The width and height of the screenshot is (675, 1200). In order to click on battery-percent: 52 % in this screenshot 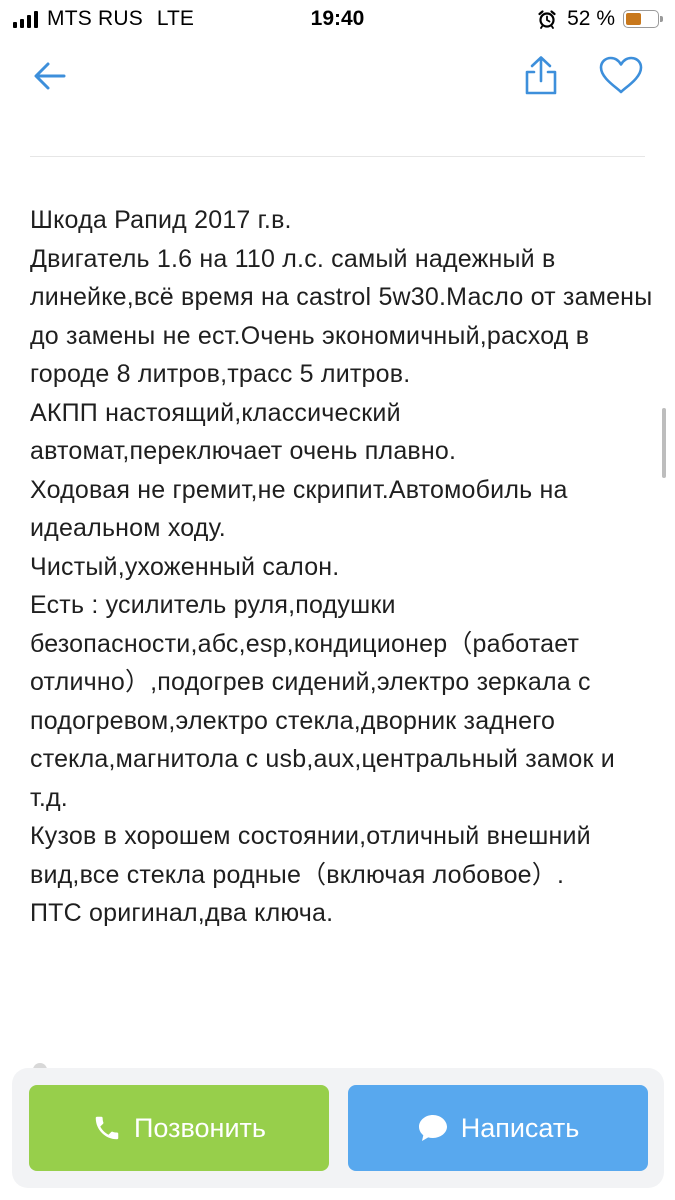, I will do `click(591, 18)`.